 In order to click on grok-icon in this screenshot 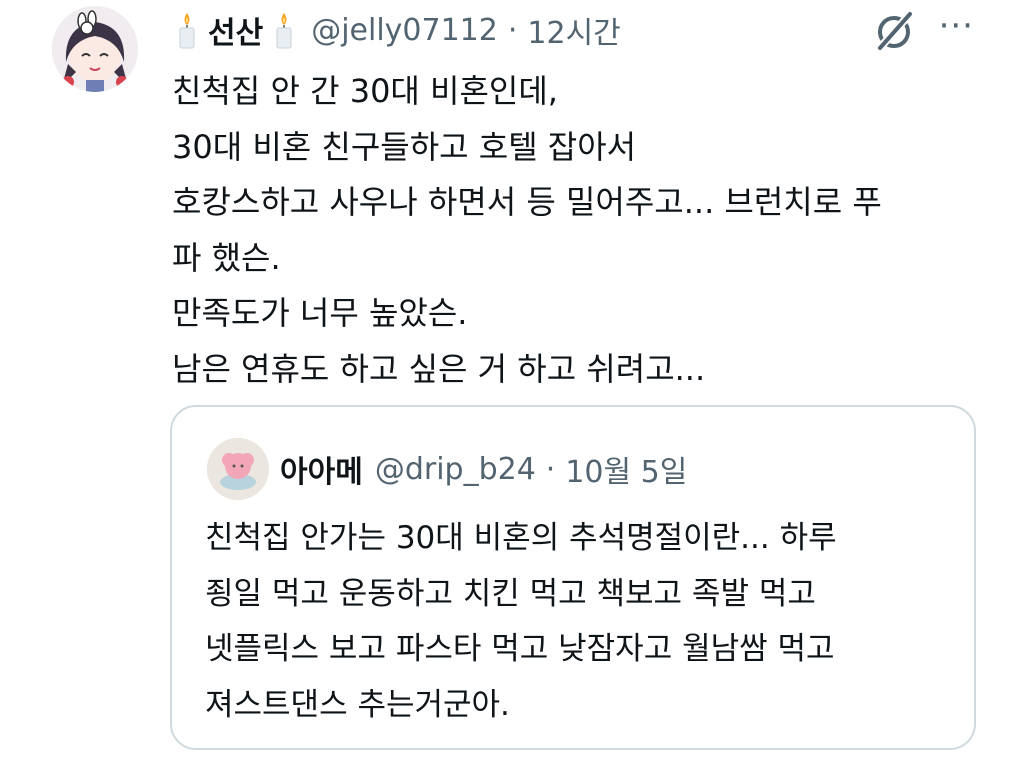, I will do `click(894, 32)`.